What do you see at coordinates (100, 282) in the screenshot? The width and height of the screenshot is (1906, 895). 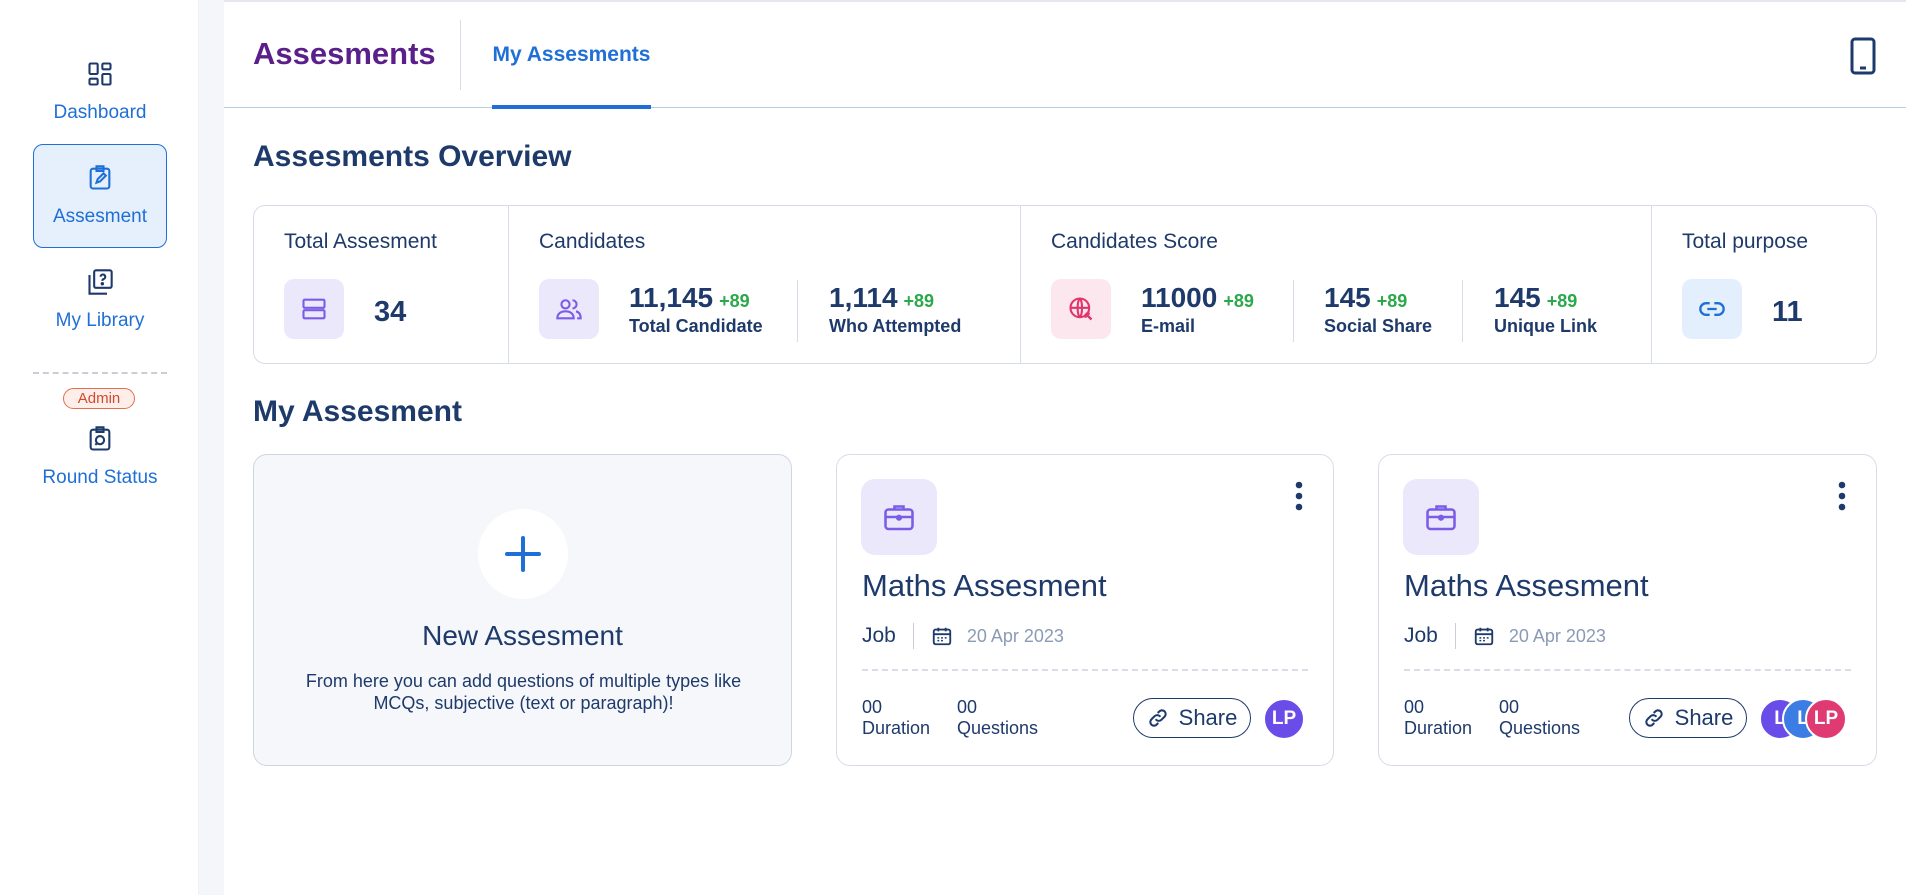 I see `library-question-icon` at bounding box center [100, 282].